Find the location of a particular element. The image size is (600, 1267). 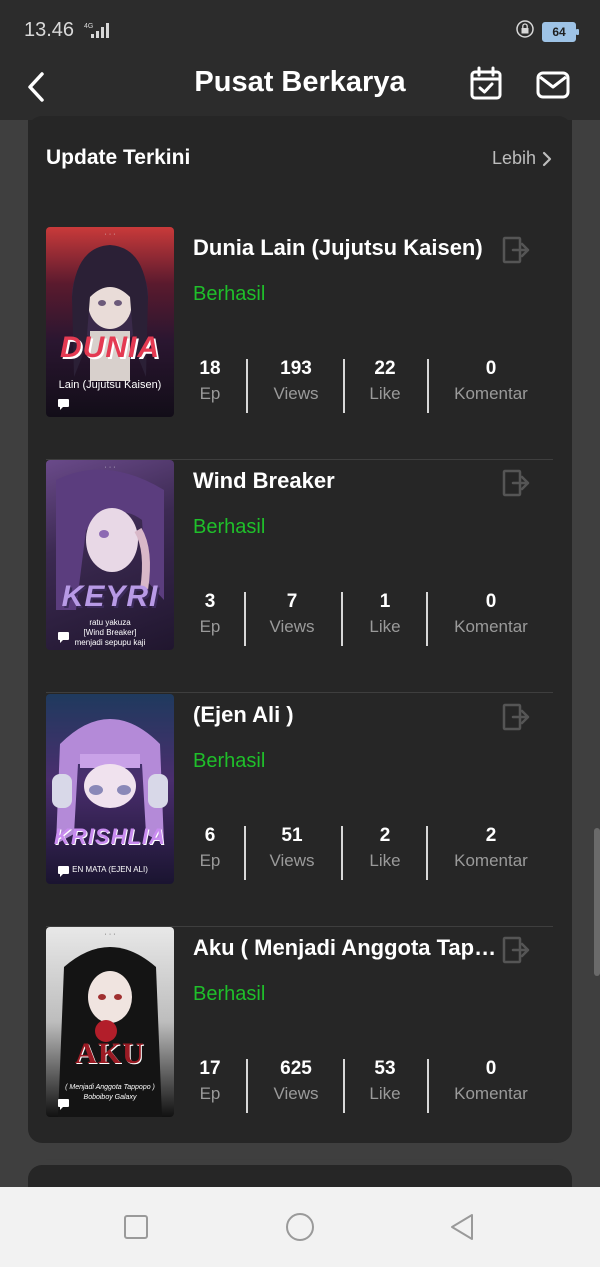

cover-title: AKU is located at coordinates (110, 1053).